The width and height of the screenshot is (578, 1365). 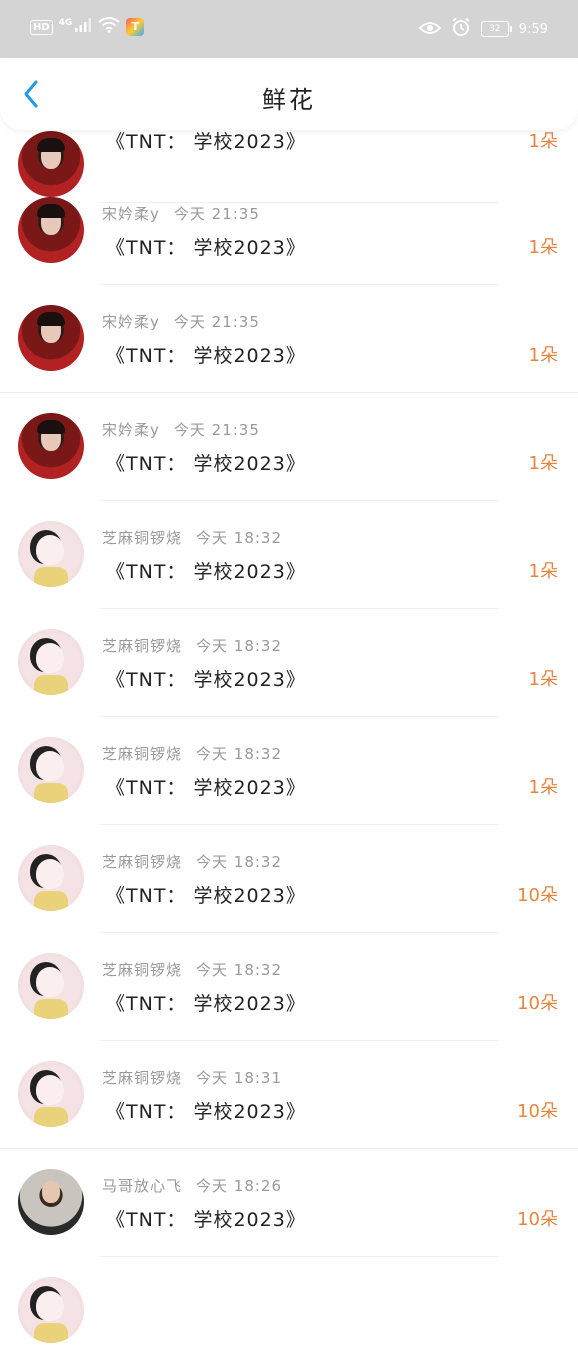 I want to click on username: 马哥放心飞, so click(x=142, y=1186).